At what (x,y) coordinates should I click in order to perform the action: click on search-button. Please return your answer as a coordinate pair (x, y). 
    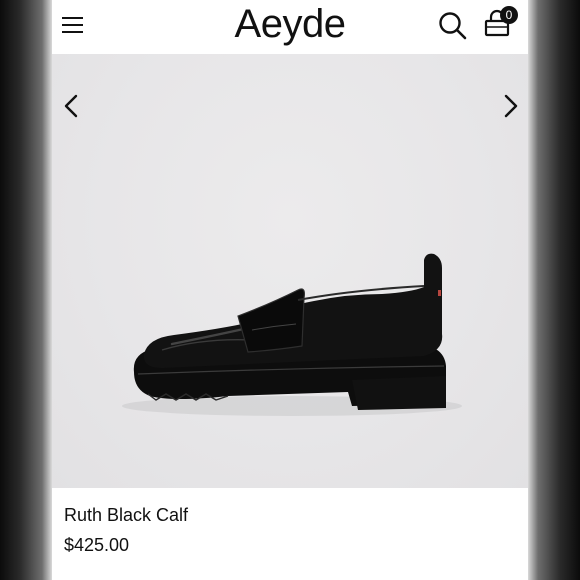
    Looking at the image, I should click on (453, 26).